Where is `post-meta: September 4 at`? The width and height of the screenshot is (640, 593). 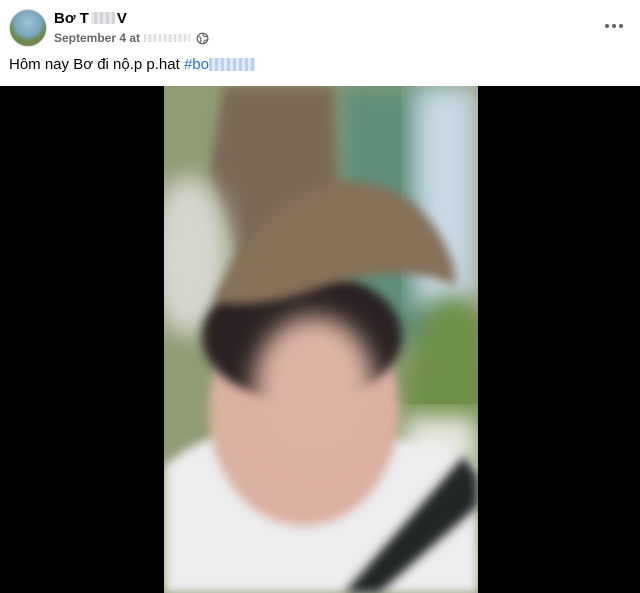 post-meta: September 4 at is located at coordinates (131, 38).